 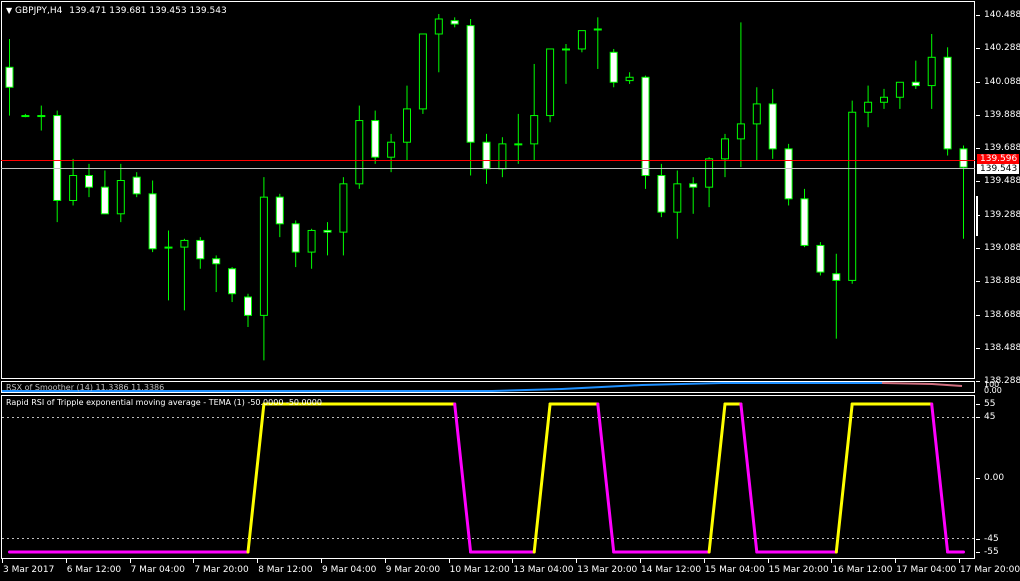 I want to click on price-tick-label: 140.488, so click(x=1002, y=14).